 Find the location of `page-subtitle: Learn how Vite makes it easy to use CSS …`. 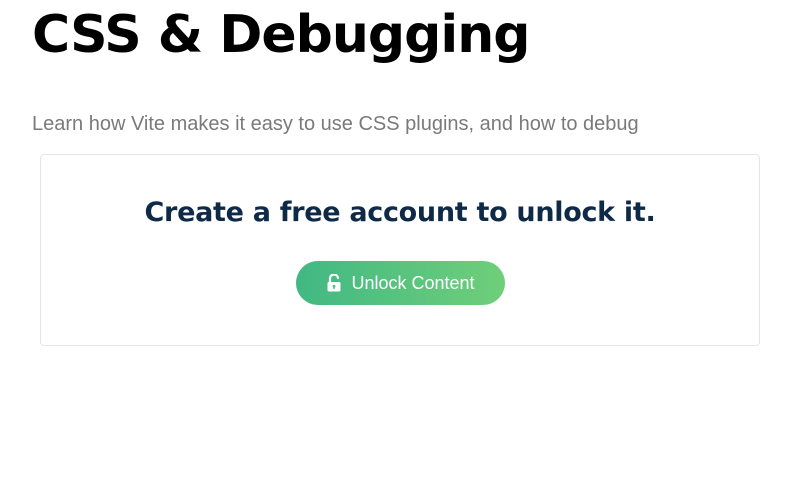

page-subtitle: Learn how Vite makes it easy to use CSS … is located at coordinates (335, 124).